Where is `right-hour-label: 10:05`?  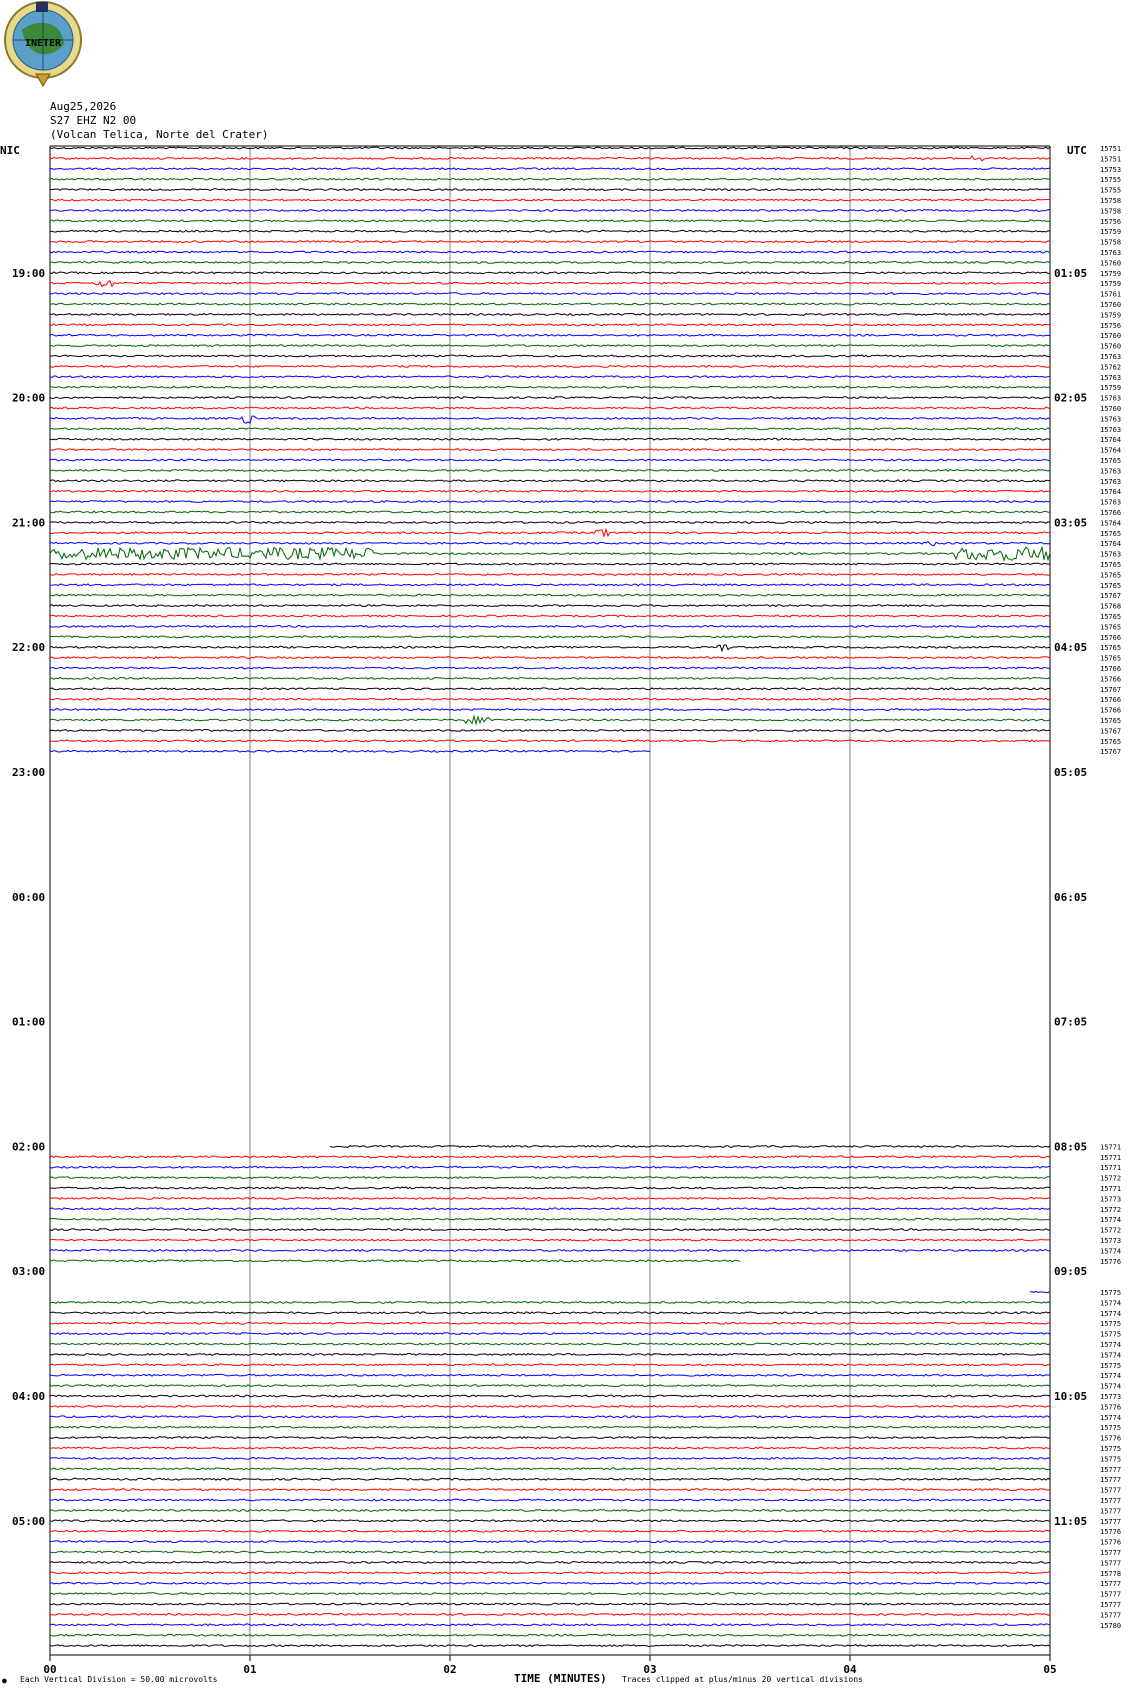 right-hour-label: 10:05 is located at coordinates (1070, 1396).